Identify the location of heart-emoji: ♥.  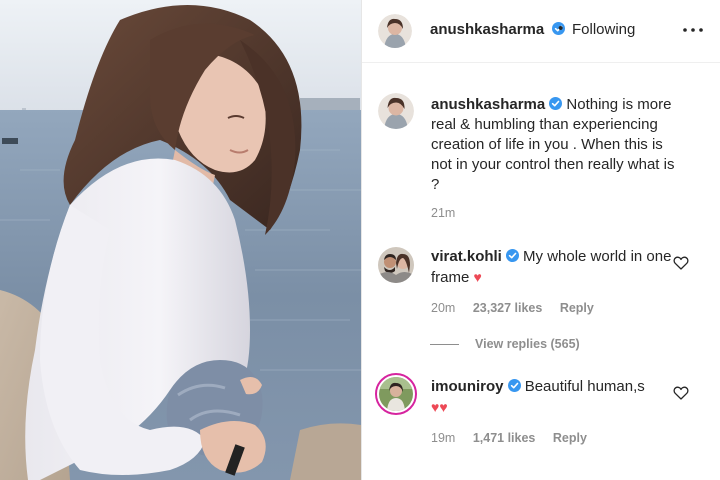
(477, 277).